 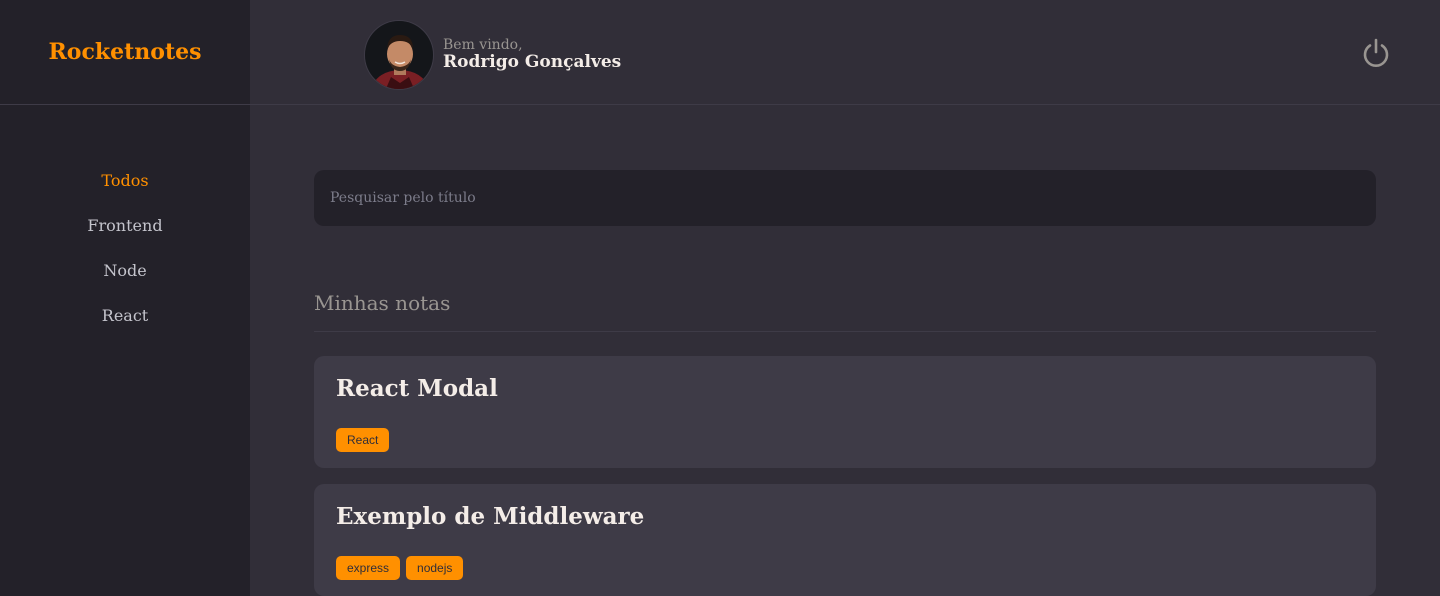 I want to click on power-icon, so click(x=1376, y=52).